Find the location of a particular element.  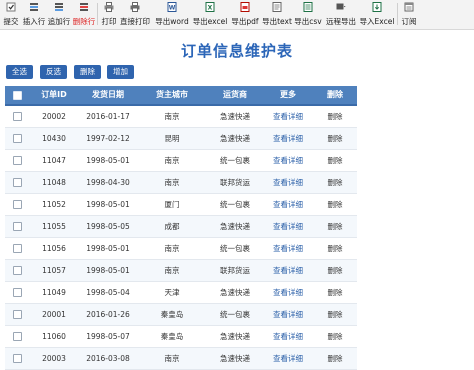

header-order-id: 订单ID is located at coordinates (54, 95).